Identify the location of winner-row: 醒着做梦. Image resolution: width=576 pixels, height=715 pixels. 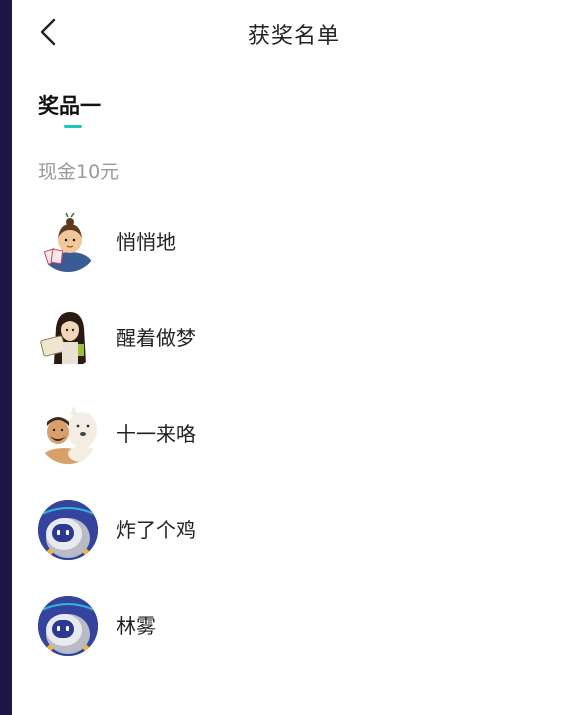
(288, 356).